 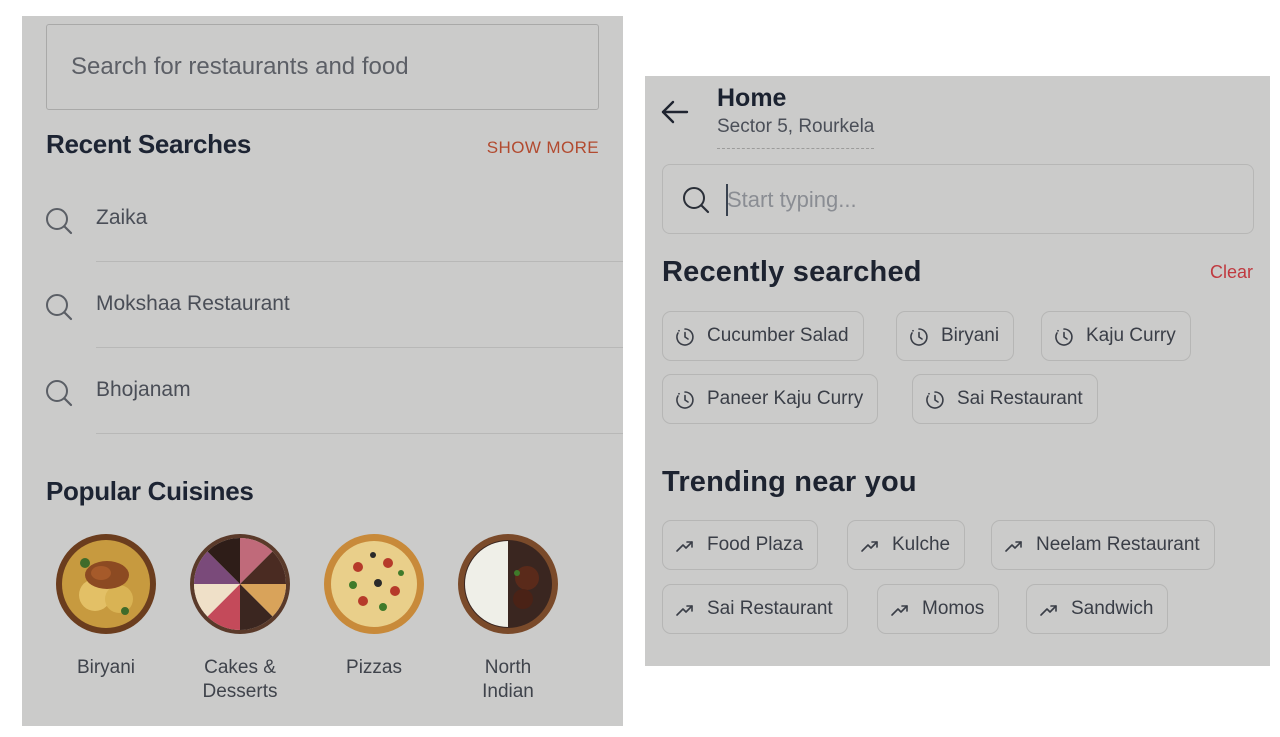 What do you see at coordinates (543, 148) in the screenshot?
I see `show-more-link: SHOW MORE` at bounding box center [543, 148].